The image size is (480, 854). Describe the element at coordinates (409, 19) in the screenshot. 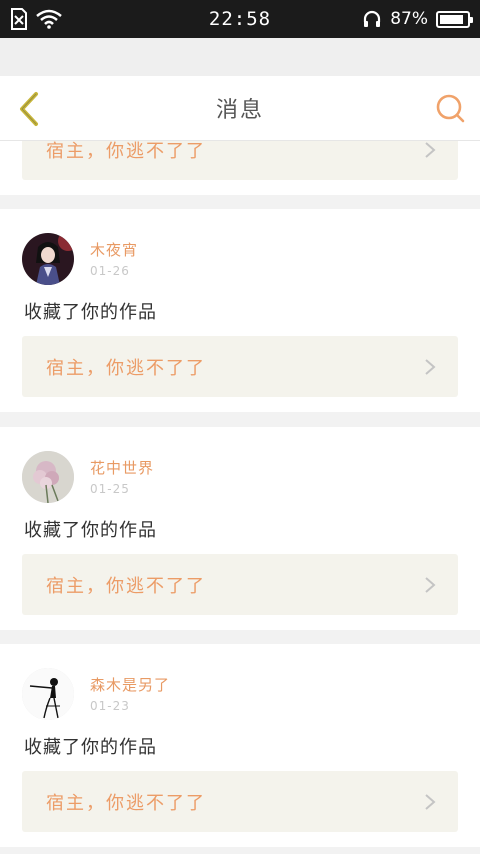

I see `battery-percent: 87%` at that location.